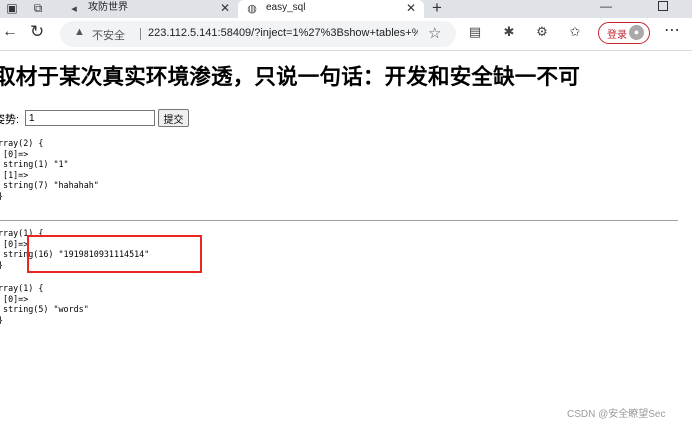 This screenshot has width=692, height=426. Describe the element at coordinates (636, 32) in the screenshot. I see `avatar-icon: ●` at that location.